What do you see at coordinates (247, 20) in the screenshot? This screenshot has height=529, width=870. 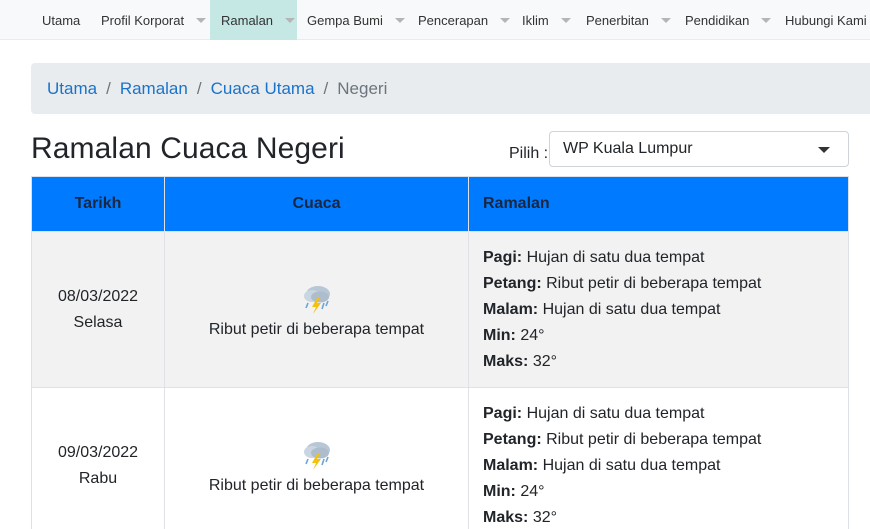 I see `nav-item-label: Ramalan` at bounding box center [247, 20].